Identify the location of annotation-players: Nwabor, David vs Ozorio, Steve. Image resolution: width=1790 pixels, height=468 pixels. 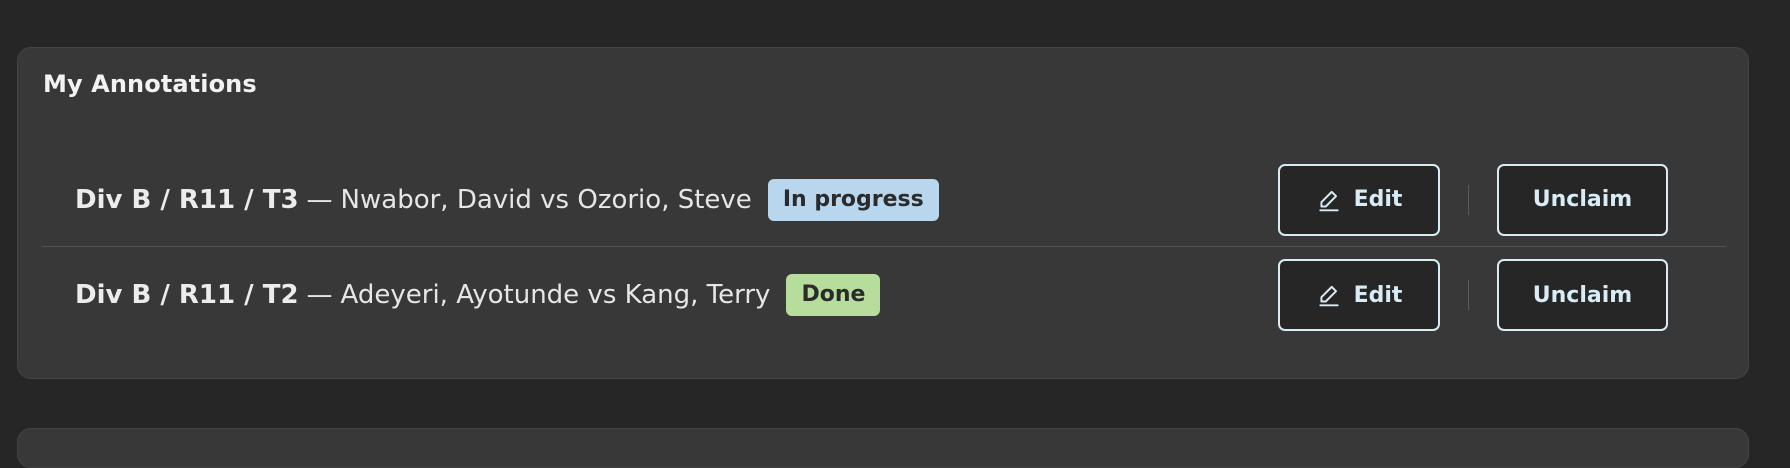
(546, 199).